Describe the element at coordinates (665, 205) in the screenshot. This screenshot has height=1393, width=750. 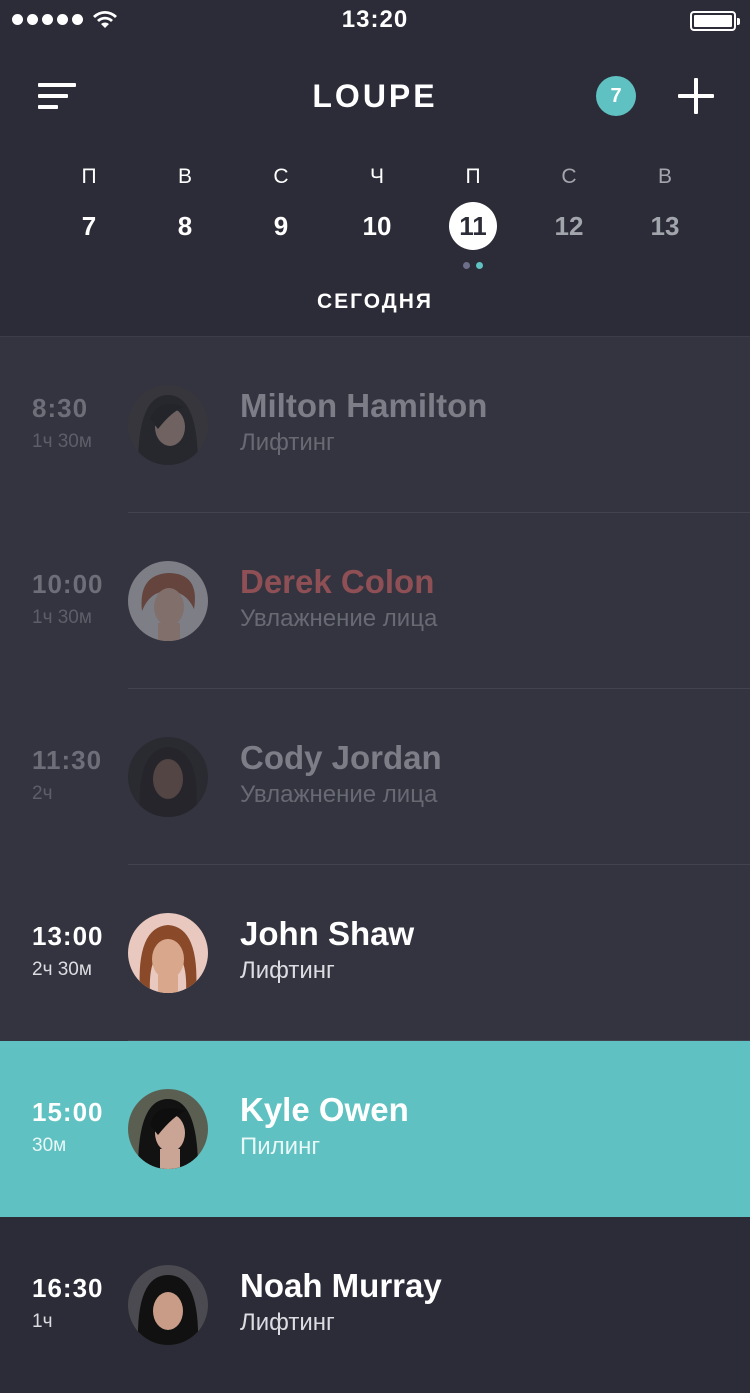
I see `day-sun: В 13` at that location.